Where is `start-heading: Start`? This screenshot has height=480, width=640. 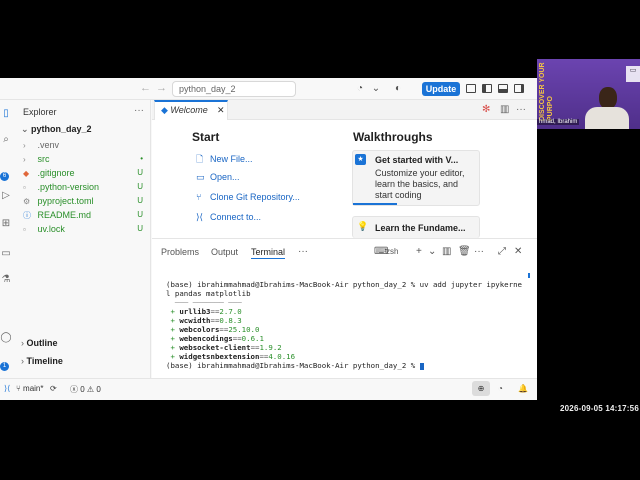 start-heading: Start is located at coordinates (206, 137).